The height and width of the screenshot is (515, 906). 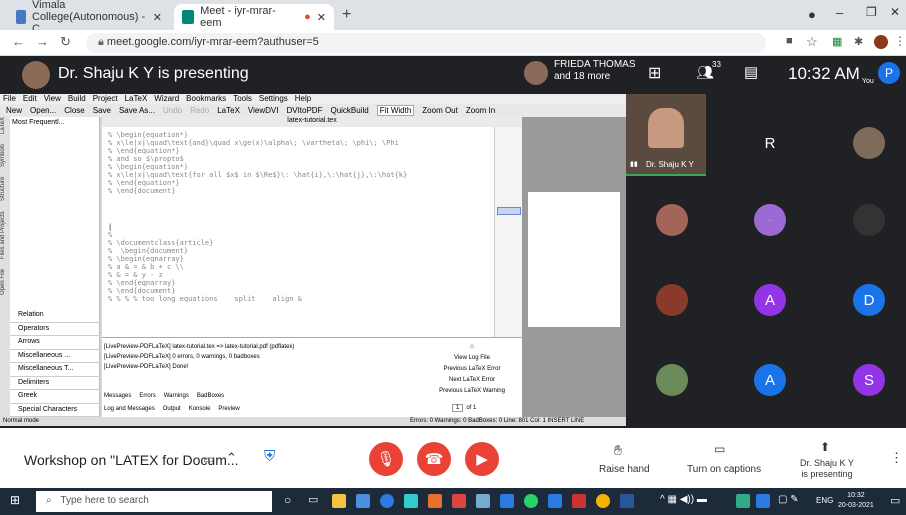 I want to click on symbol-group: Operators, so click(x=55, y=329).